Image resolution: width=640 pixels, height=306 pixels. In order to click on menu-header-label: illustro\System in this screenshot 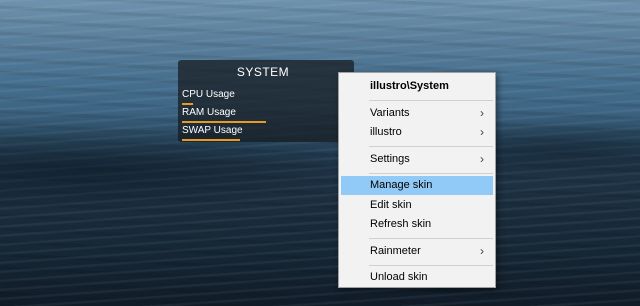, I will do `click(409, 86)`.